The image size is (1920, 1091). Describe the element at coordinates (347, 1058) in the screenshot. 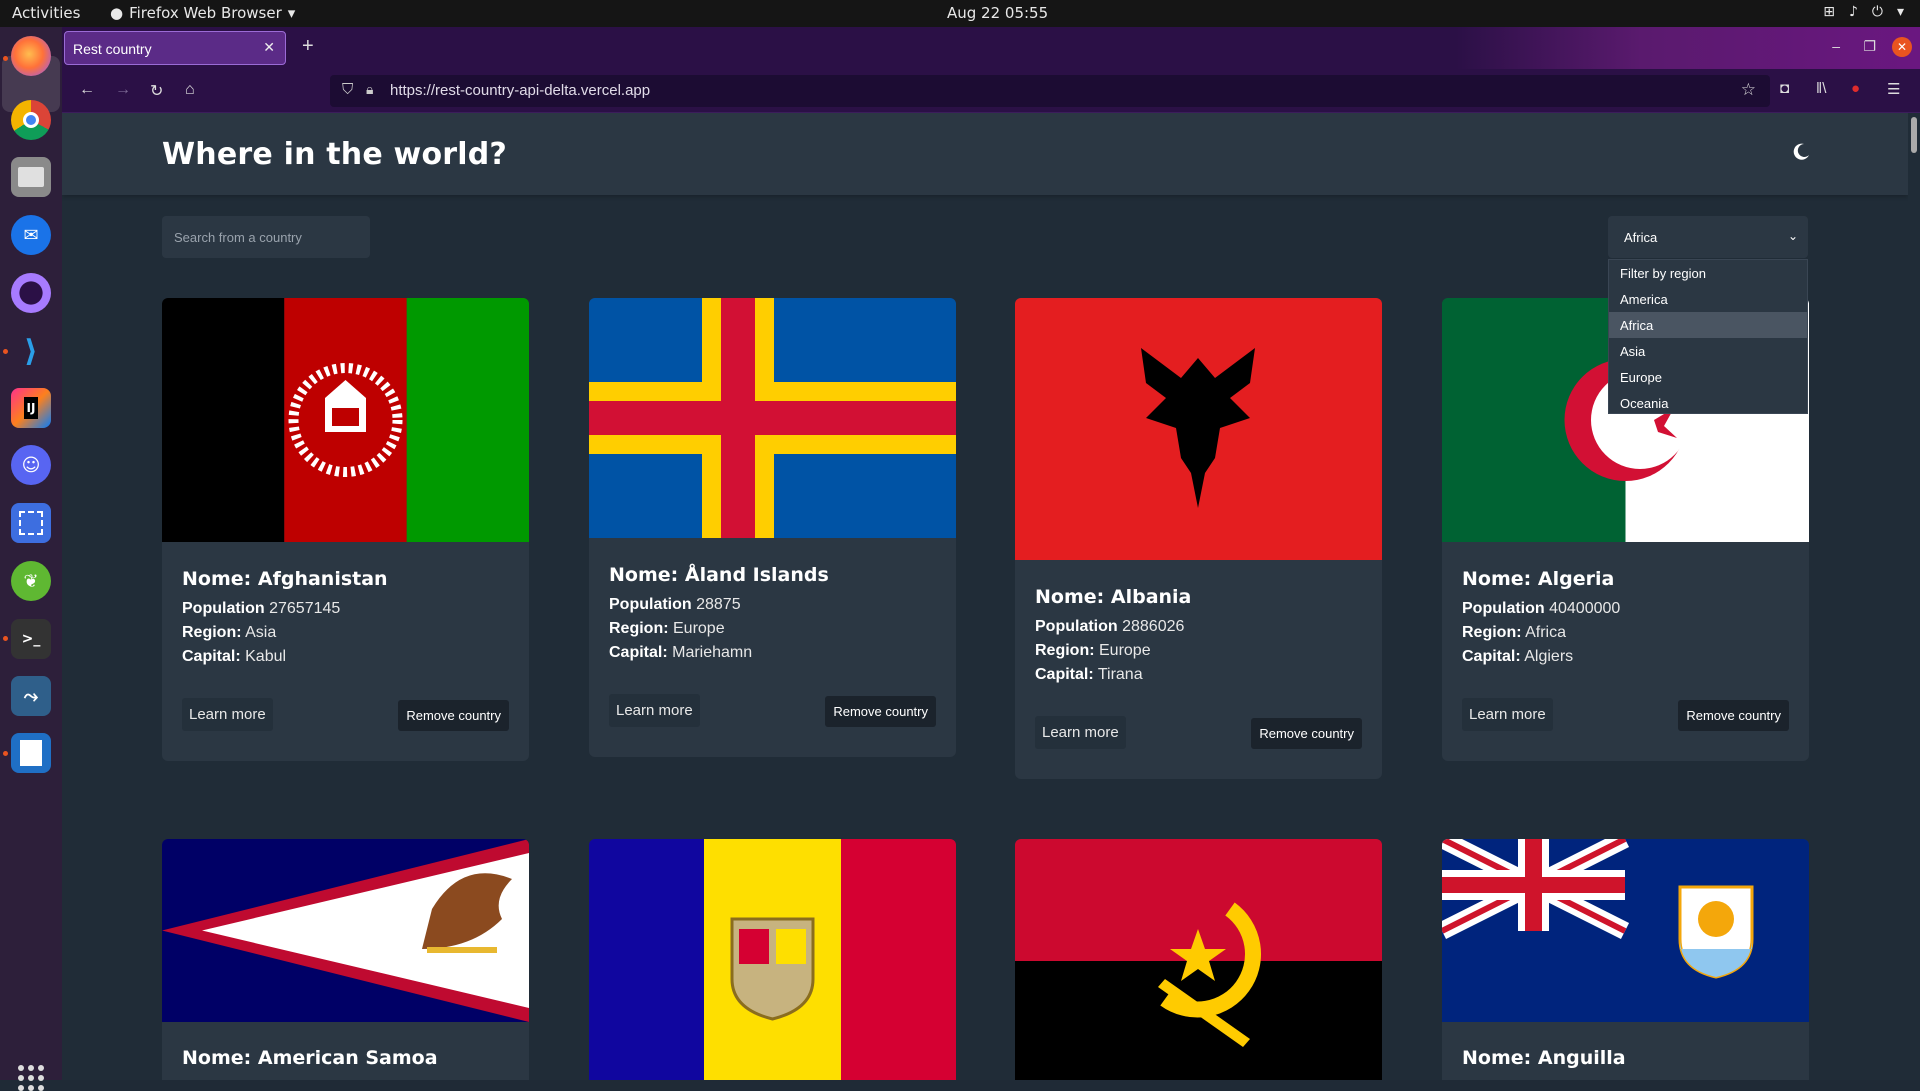

I see `country-name: American Samoa` at that location.